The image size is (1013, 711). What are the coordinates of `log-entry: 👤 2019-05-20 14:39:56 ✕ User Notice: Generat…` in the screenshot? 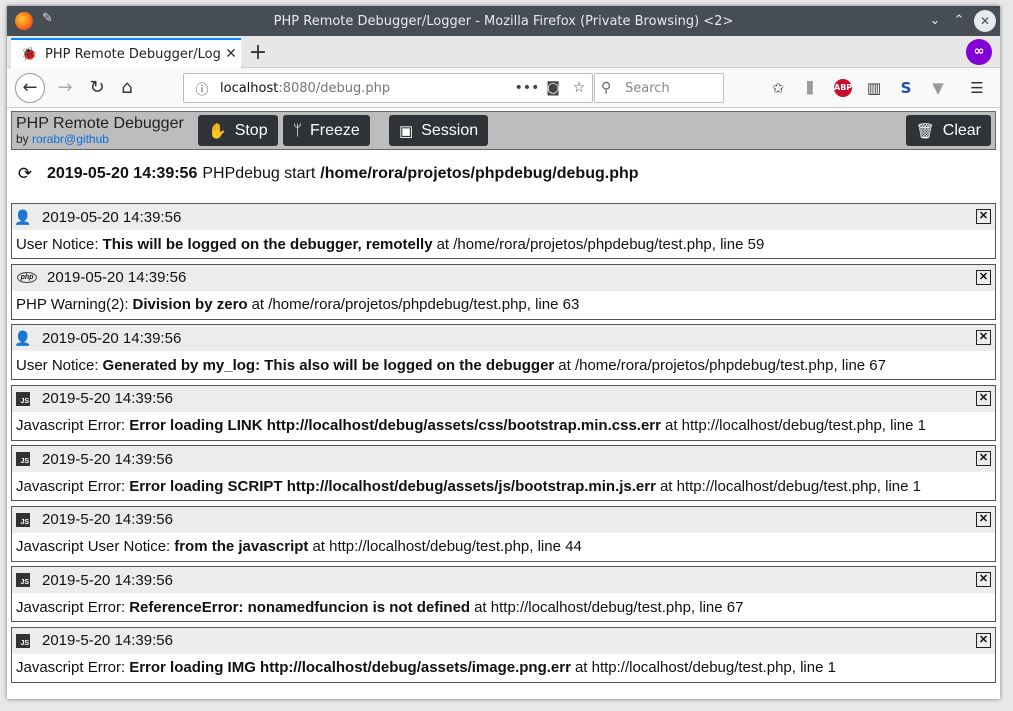 It's located at (503, 352).